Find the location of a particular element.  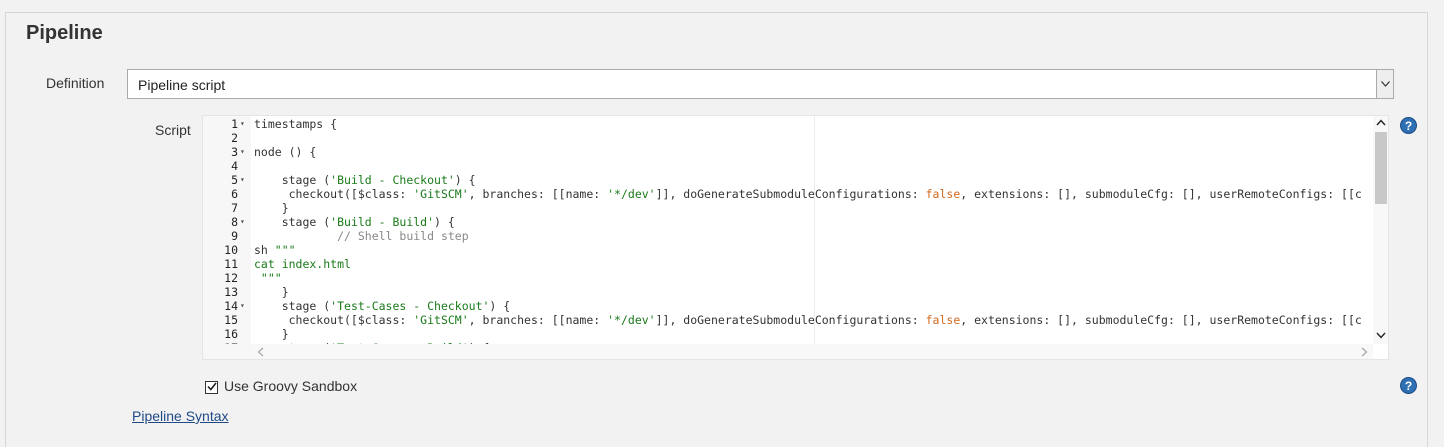

checkmark-icon is located at coordinates (211, 388).